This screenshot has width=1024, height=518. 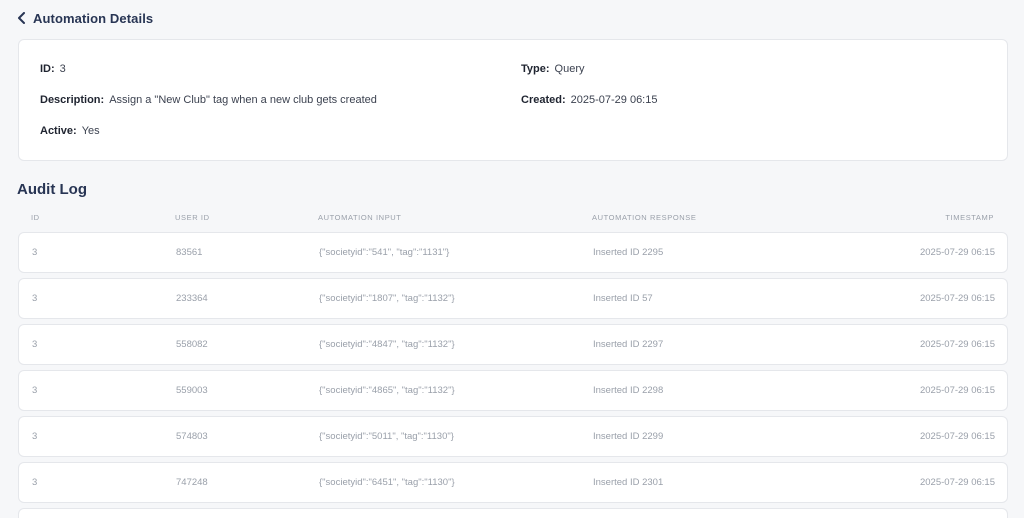 I want to click on detail-id-value: 3, so click(x=62, y=69).